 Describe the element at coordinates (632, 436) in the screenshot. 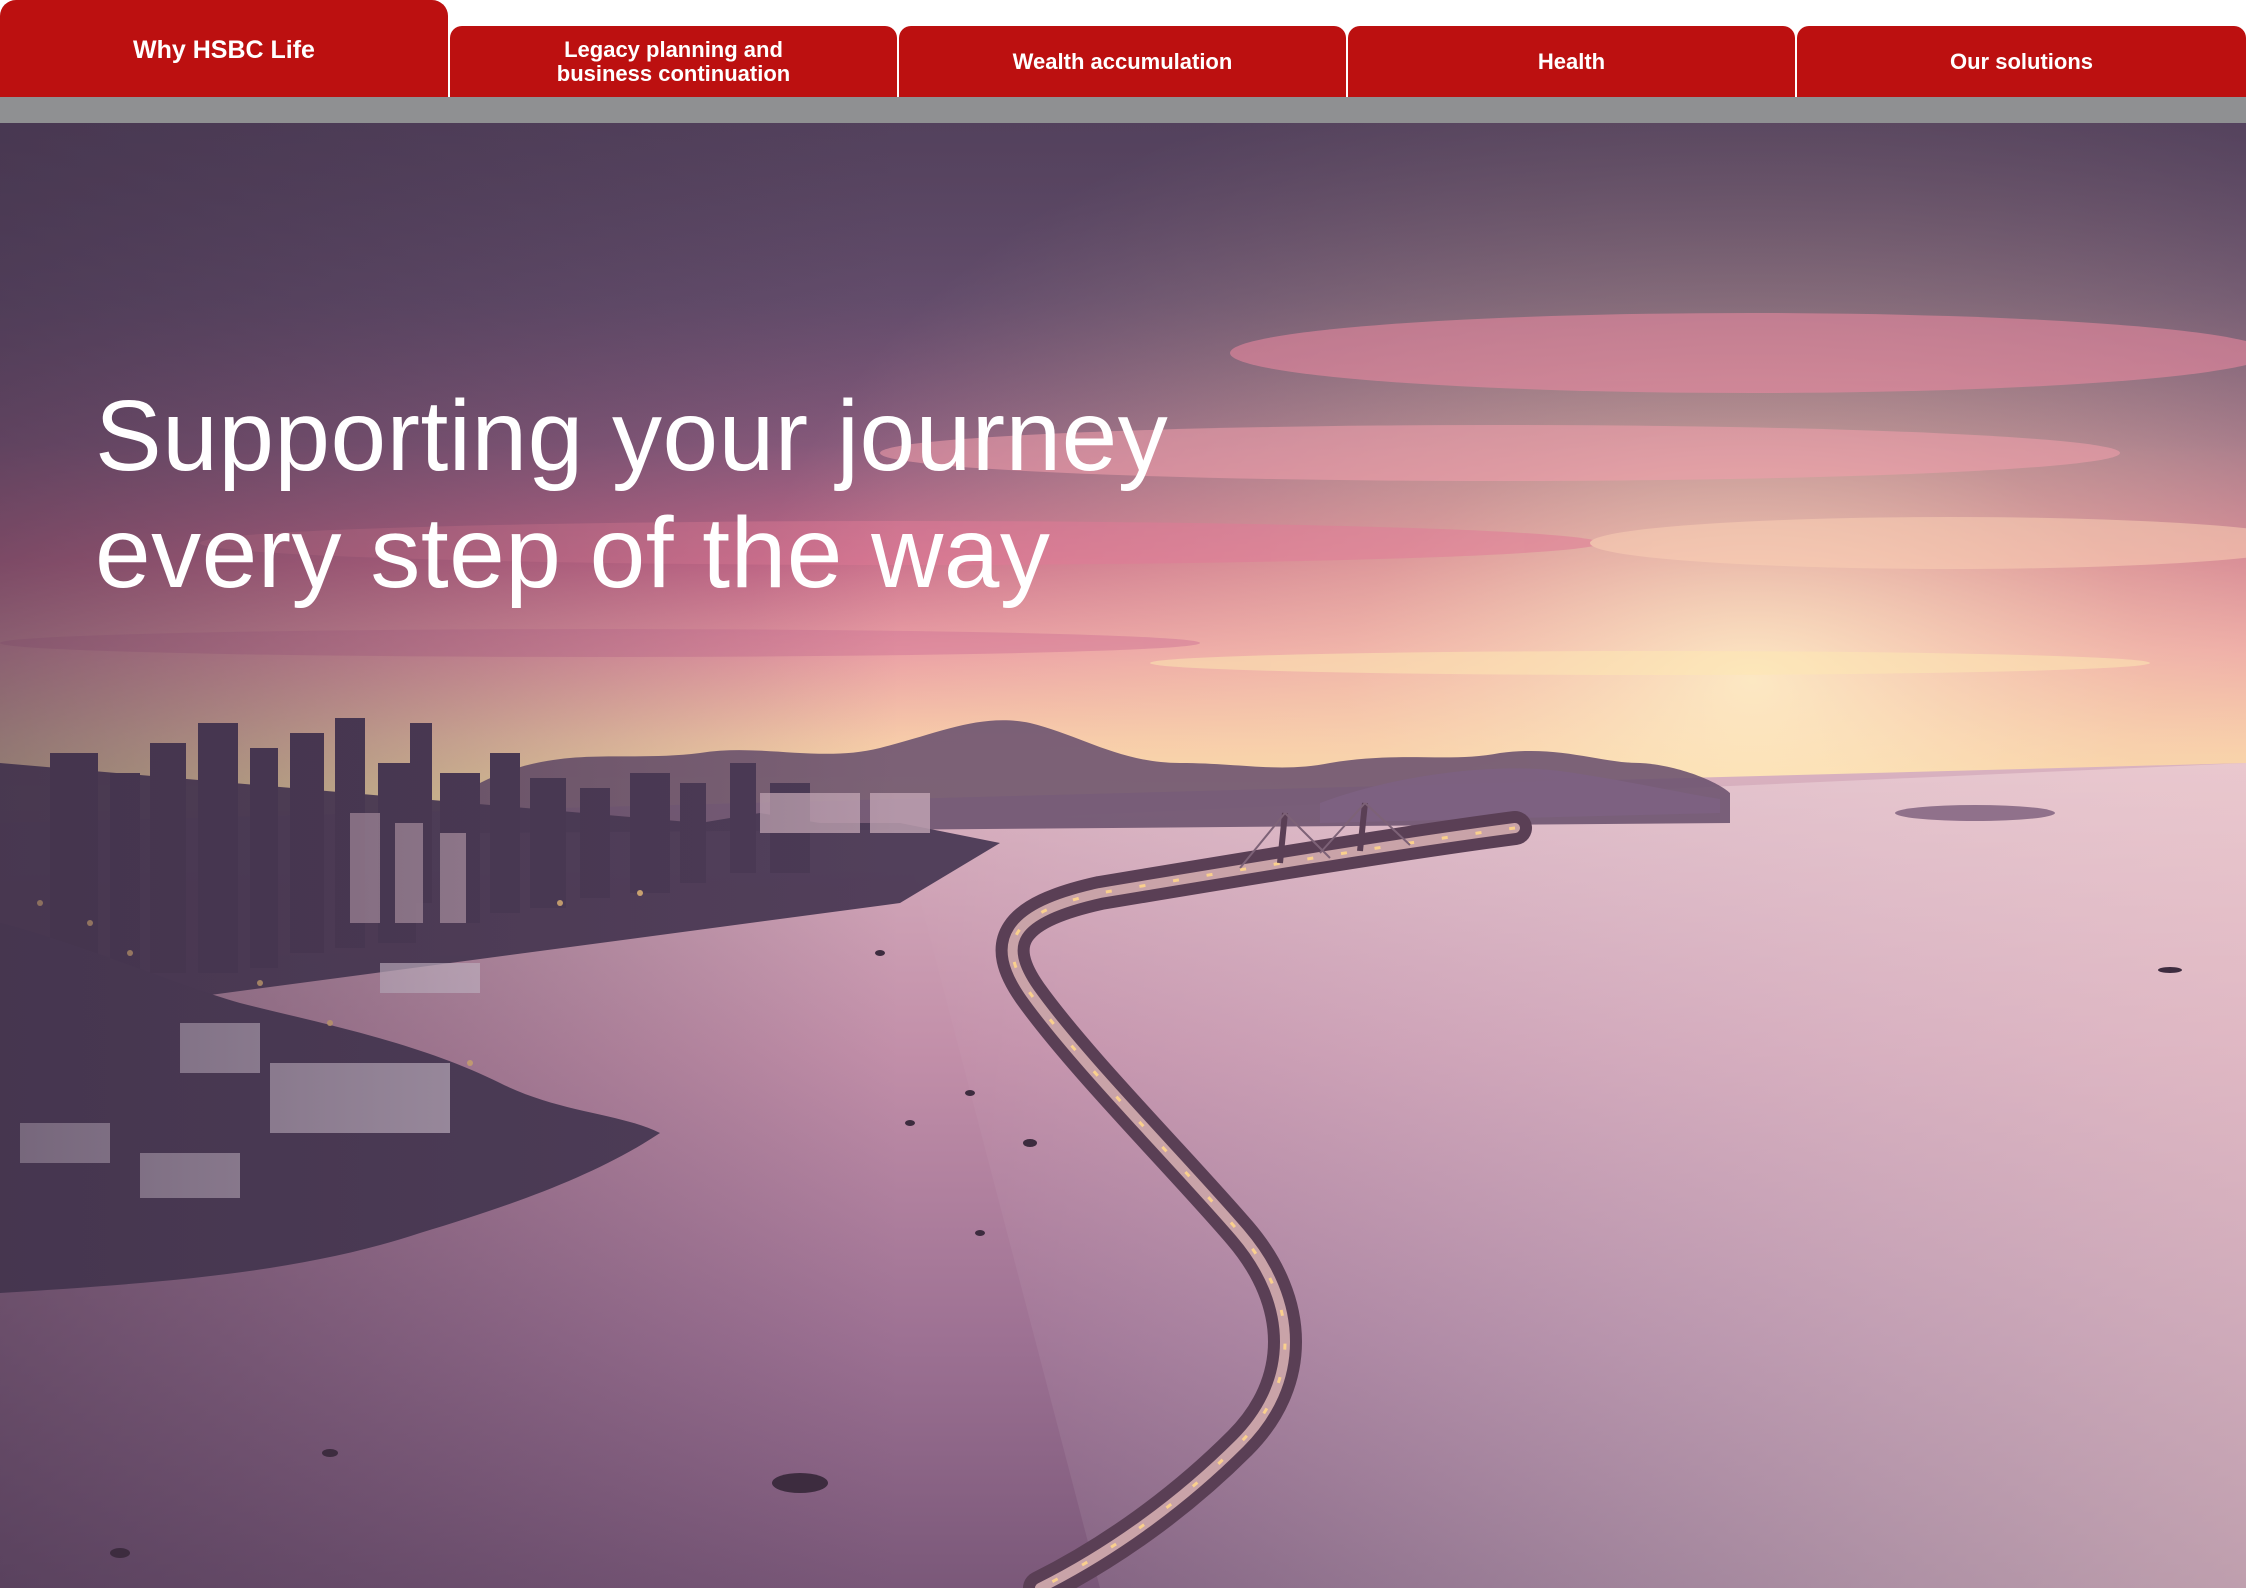

I see `headline-line-1: Supporting your journey` at that location.